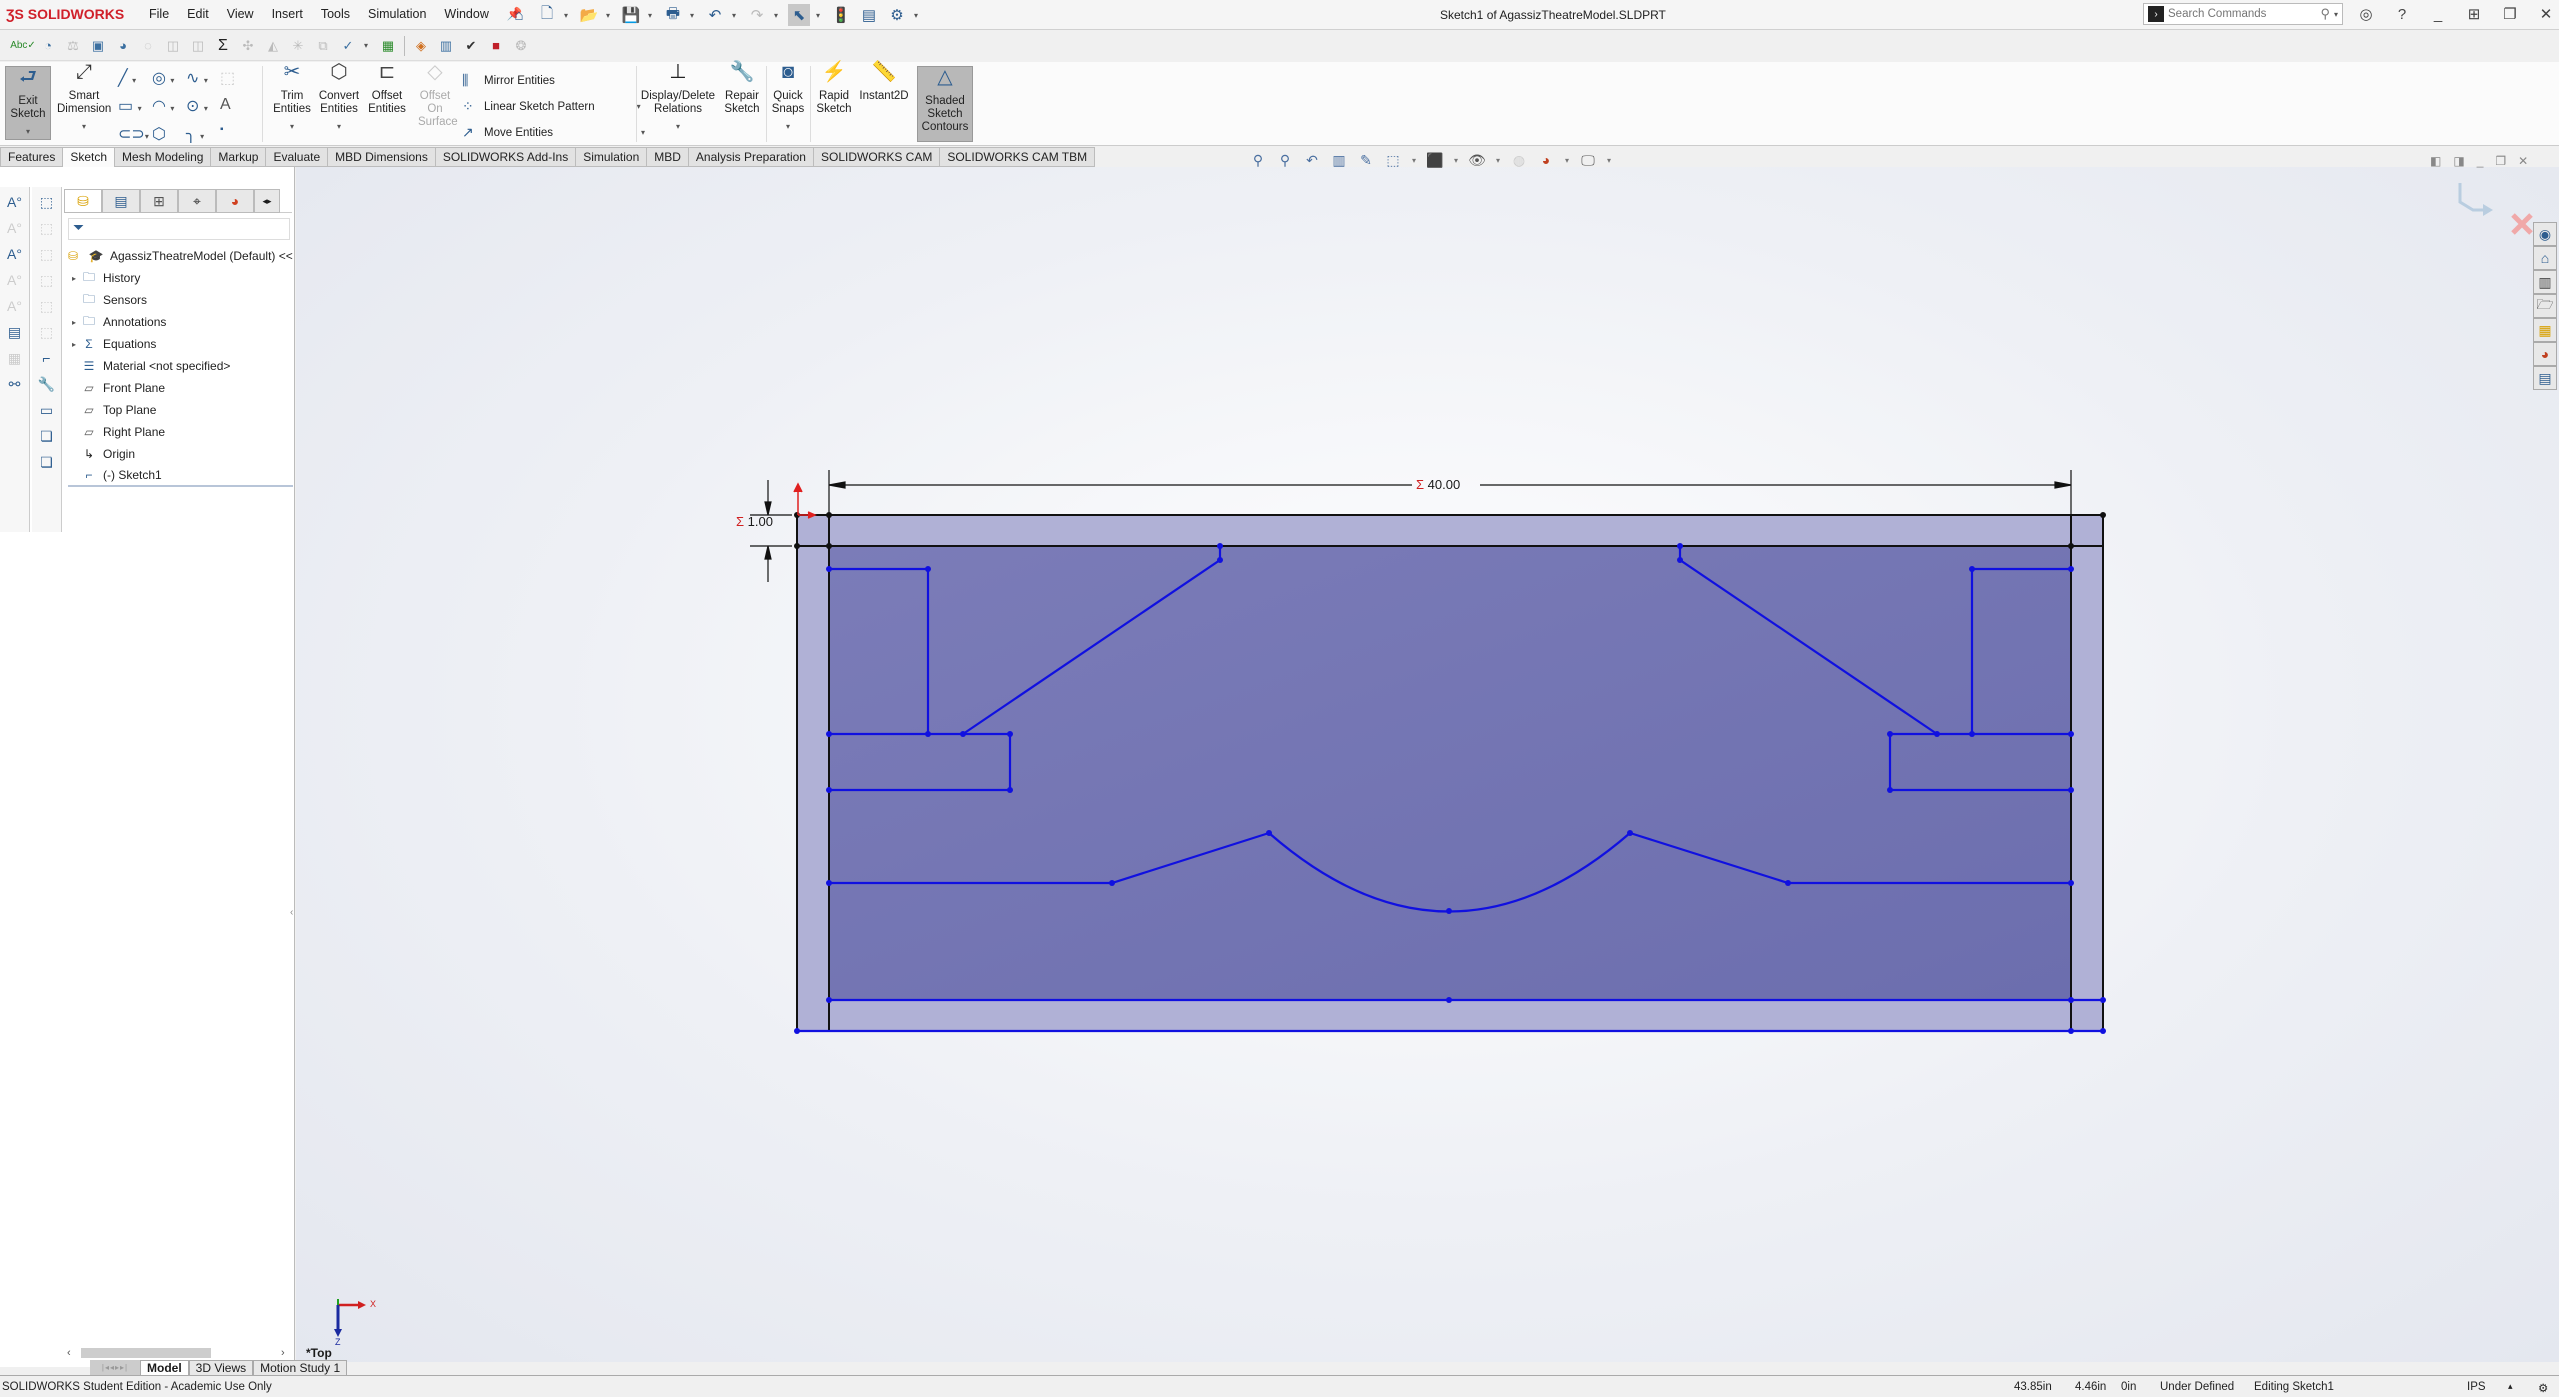 The width and height of the screenshot is (2559, 1397). Describe the element at coordinates (668, 157) in the screenshot. I see `tab-mbd: MBD` at that location.